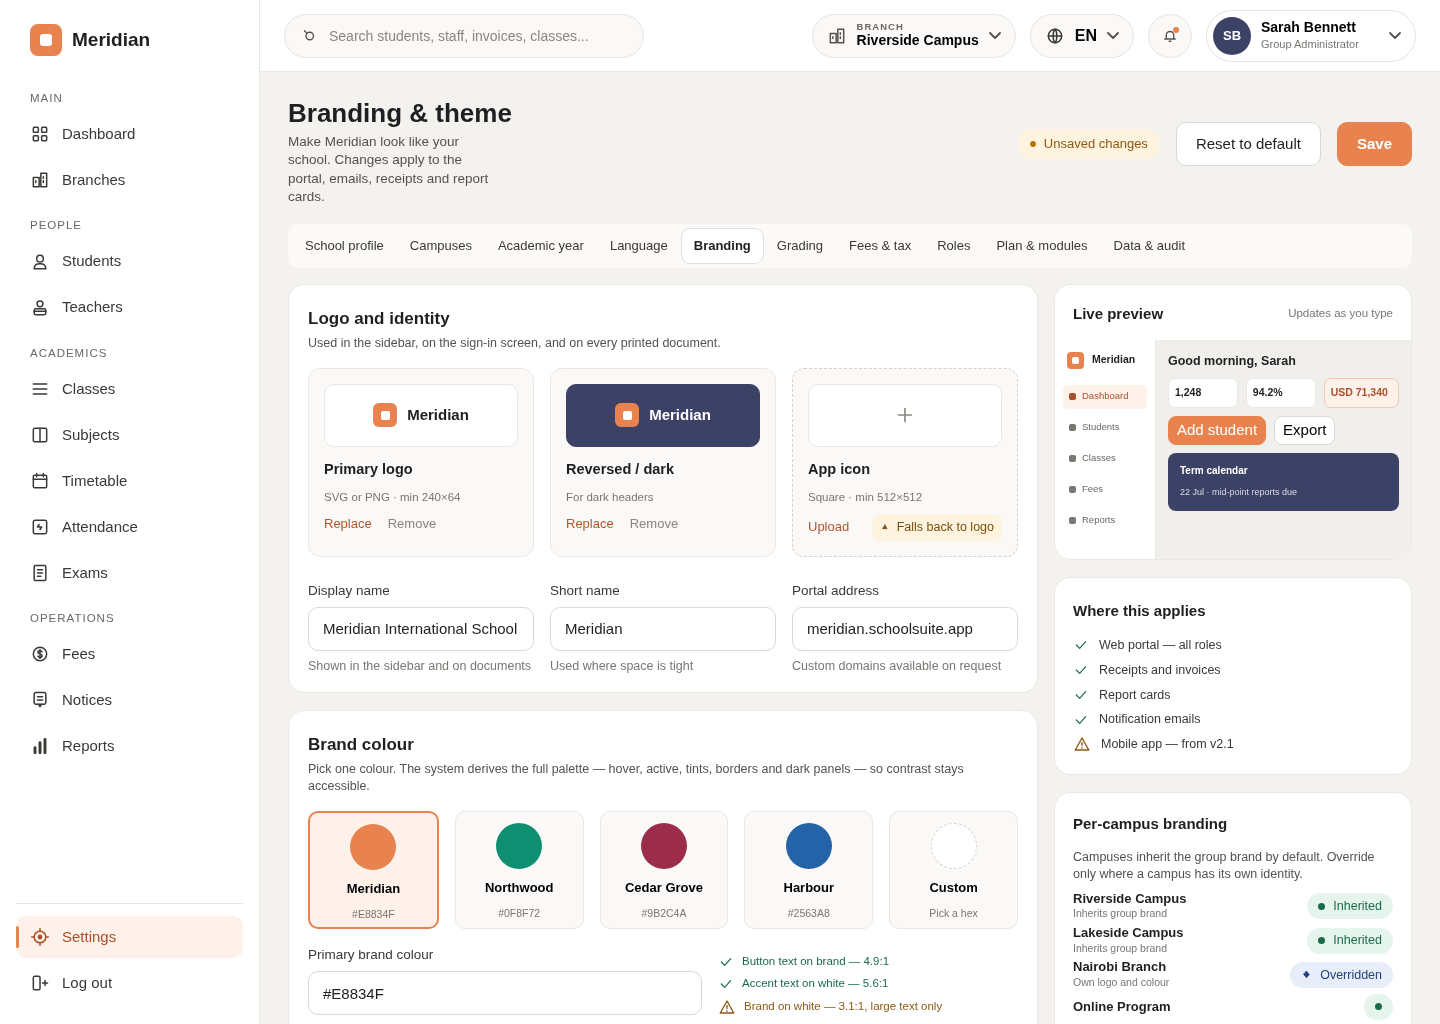 This screenshot has width=1440, height=1024. What do you see at coordinates (129, 134) in the screenshot?
I see `sidebar-item: Dashboard` at bounding box center [129, 134].